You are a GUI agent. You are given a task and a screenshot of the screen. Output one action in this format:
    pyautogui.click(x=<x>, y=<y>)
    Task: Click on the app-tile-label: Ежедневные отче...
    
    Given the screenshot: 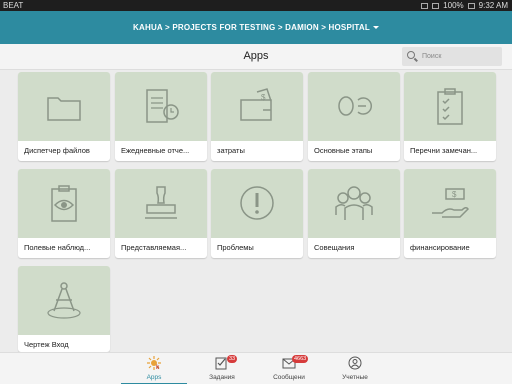 What is the action you would take?
    pyautogui.click(x=155, y=150)
    